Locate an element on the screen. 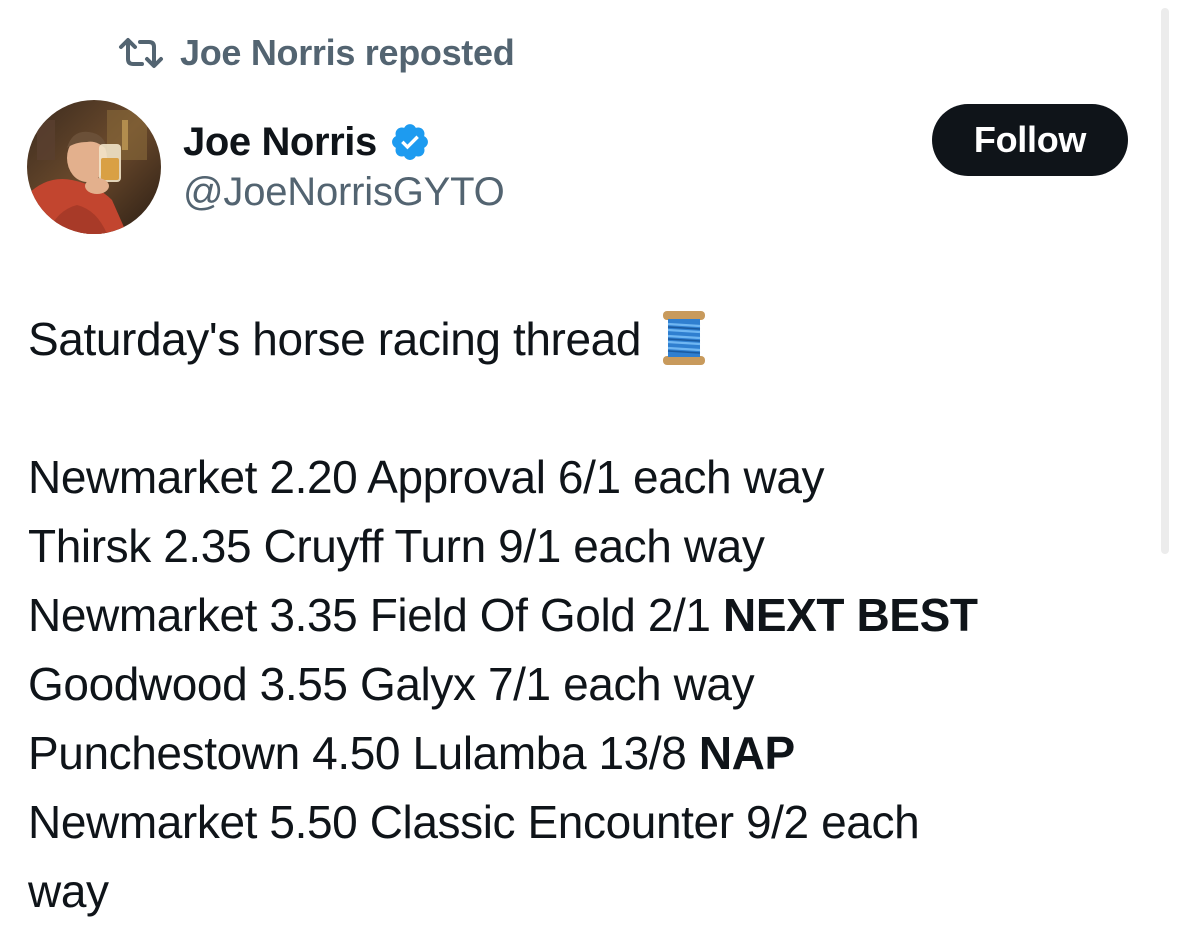 The image size is (1179, 945). tweet-line-text: Newmarket 2.20 Approval 6/1 each way is located at coordinates (426, 477).